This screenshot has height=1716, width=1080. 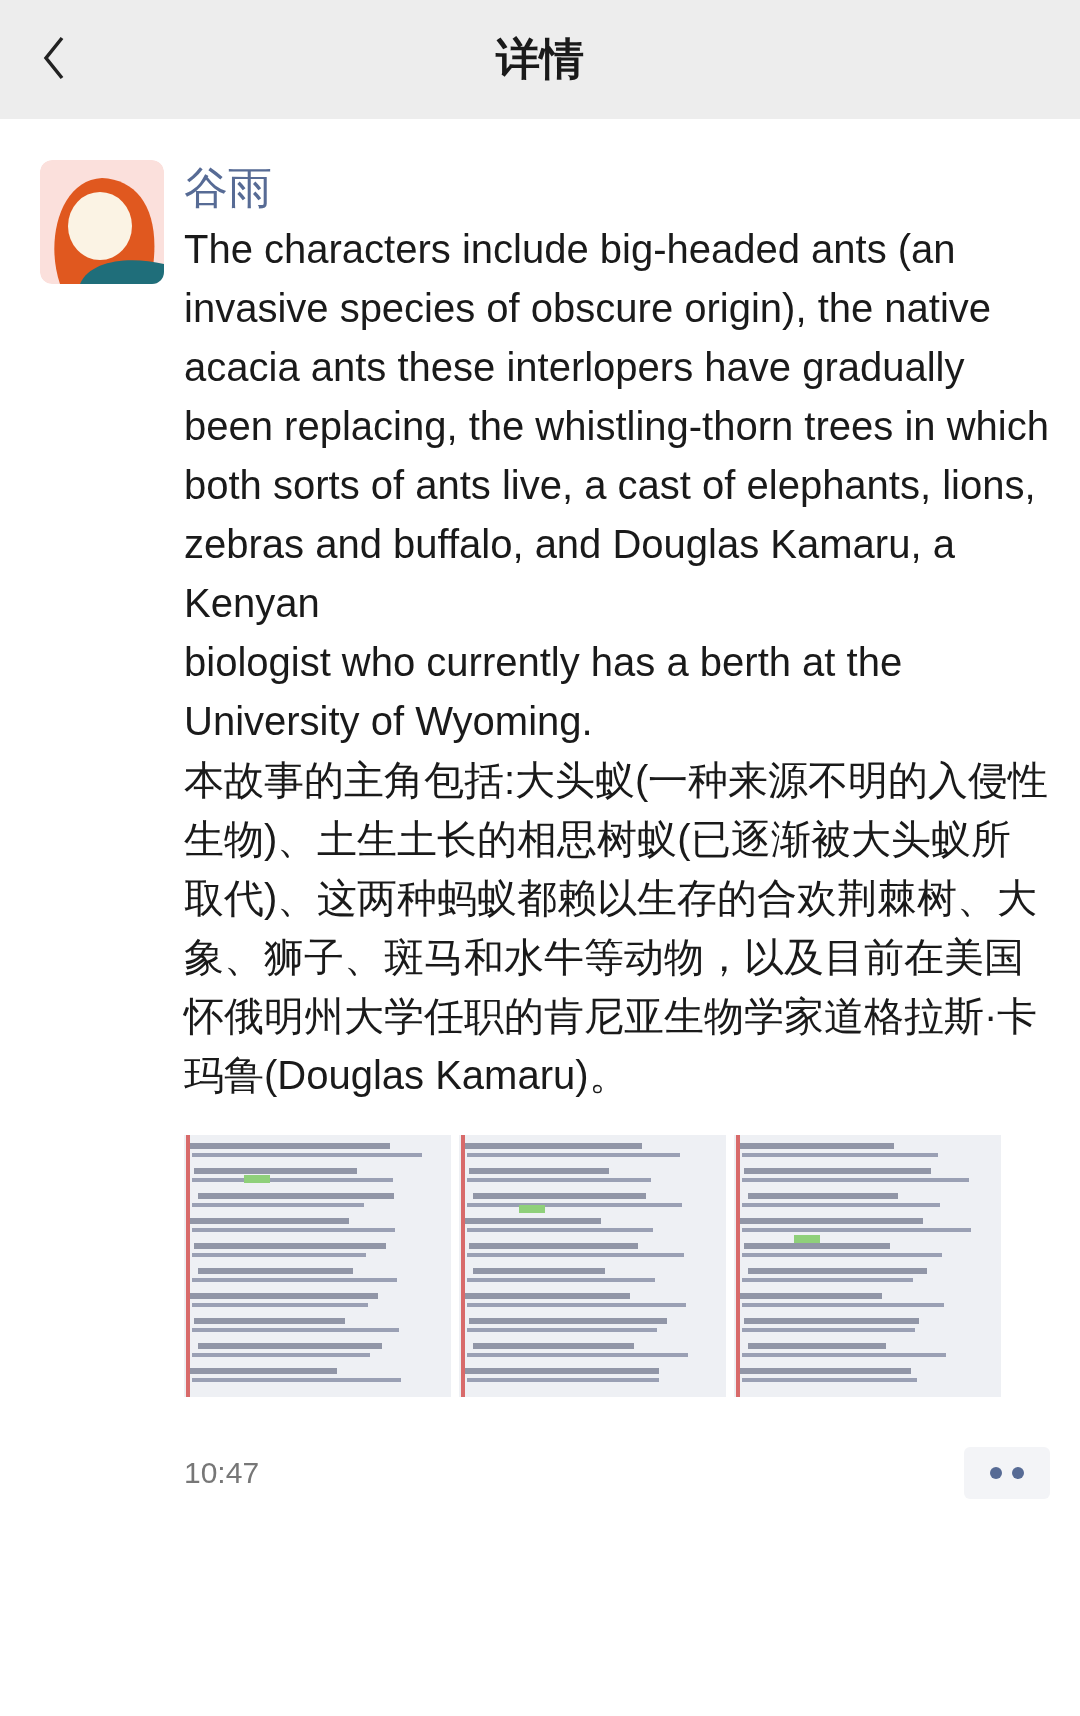 I want to click on more-button, so click(x=1007, y=1473).